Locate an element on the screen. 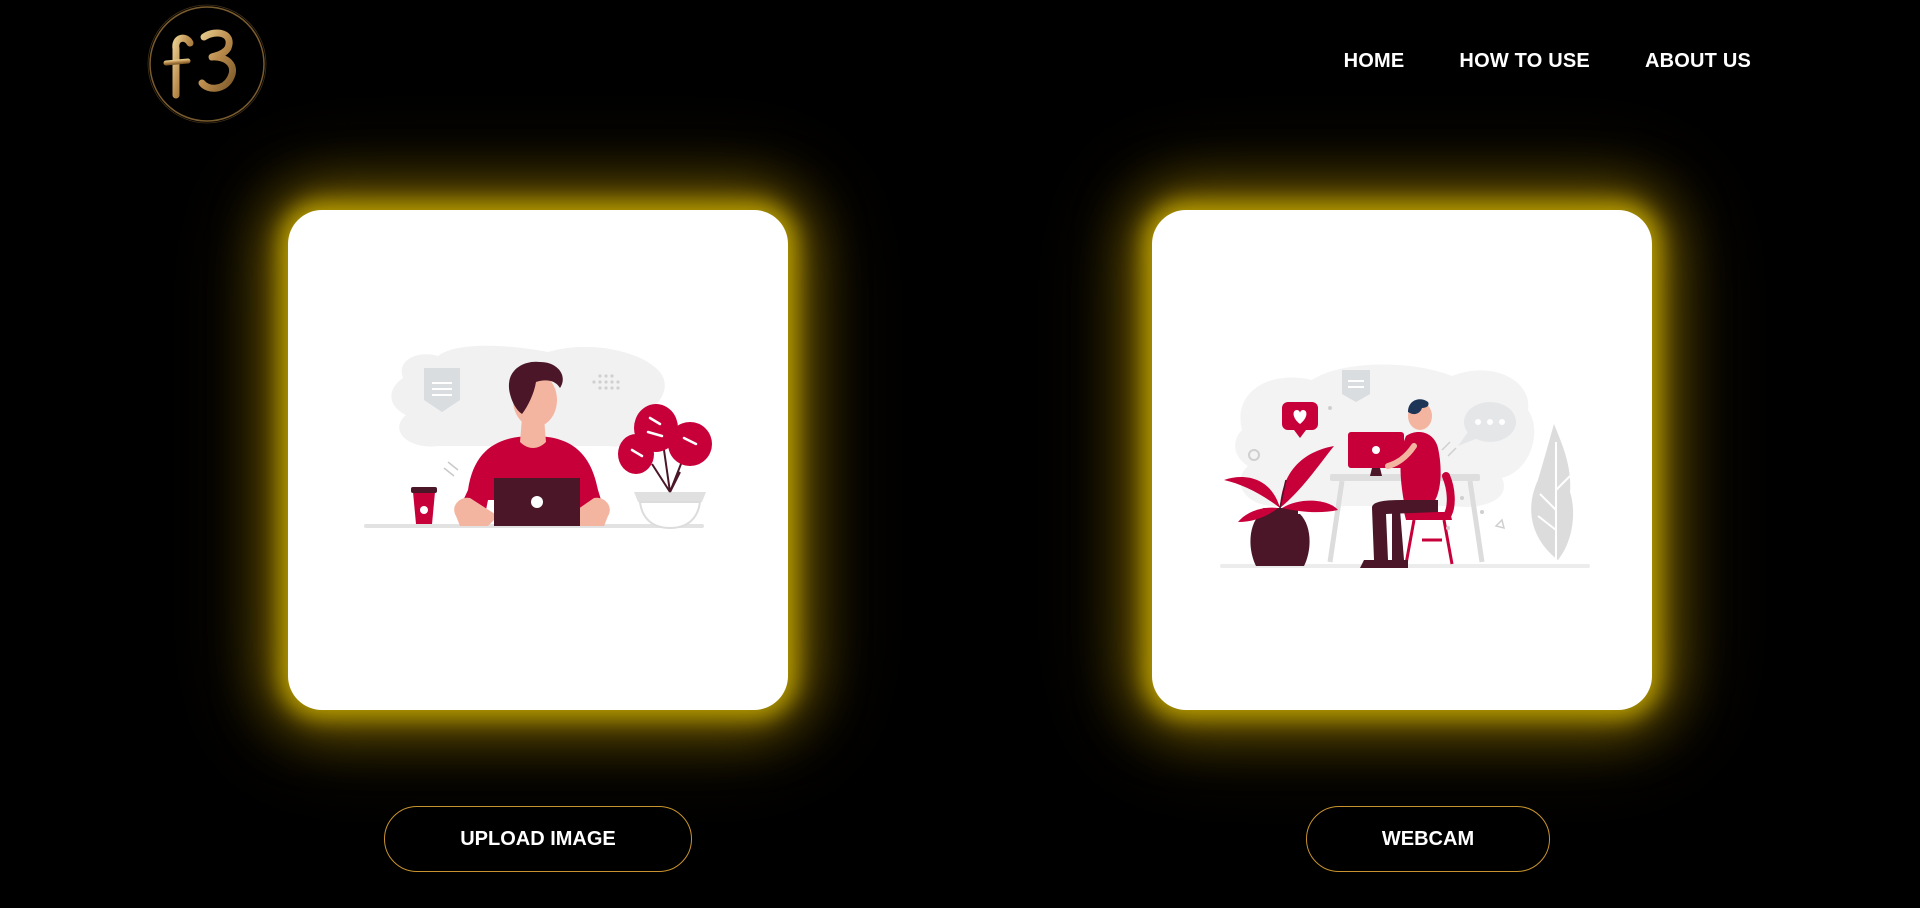 The width and height of the screenshot is (1920, 908). upload-image-button: UPLOAD IMAGE is located at coordinates (538, 839).